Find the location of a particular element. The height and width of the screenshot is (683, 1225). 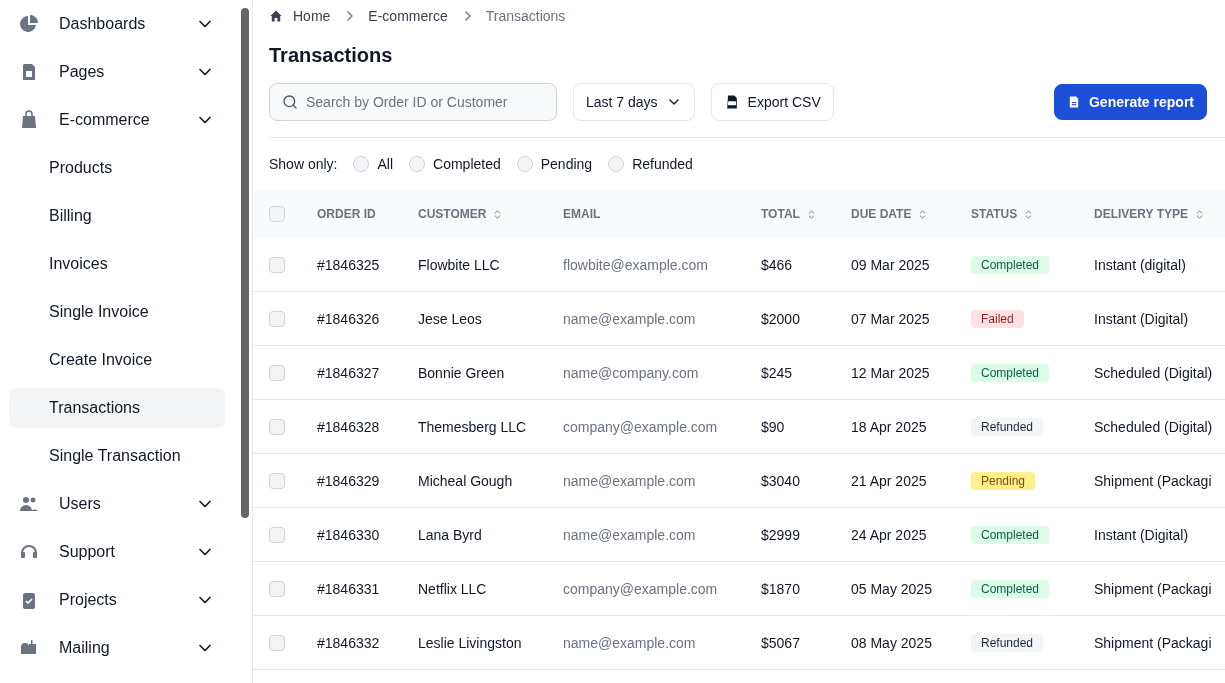

table-cell: 21 Apr 2025 is located at coordinates (889, 480).